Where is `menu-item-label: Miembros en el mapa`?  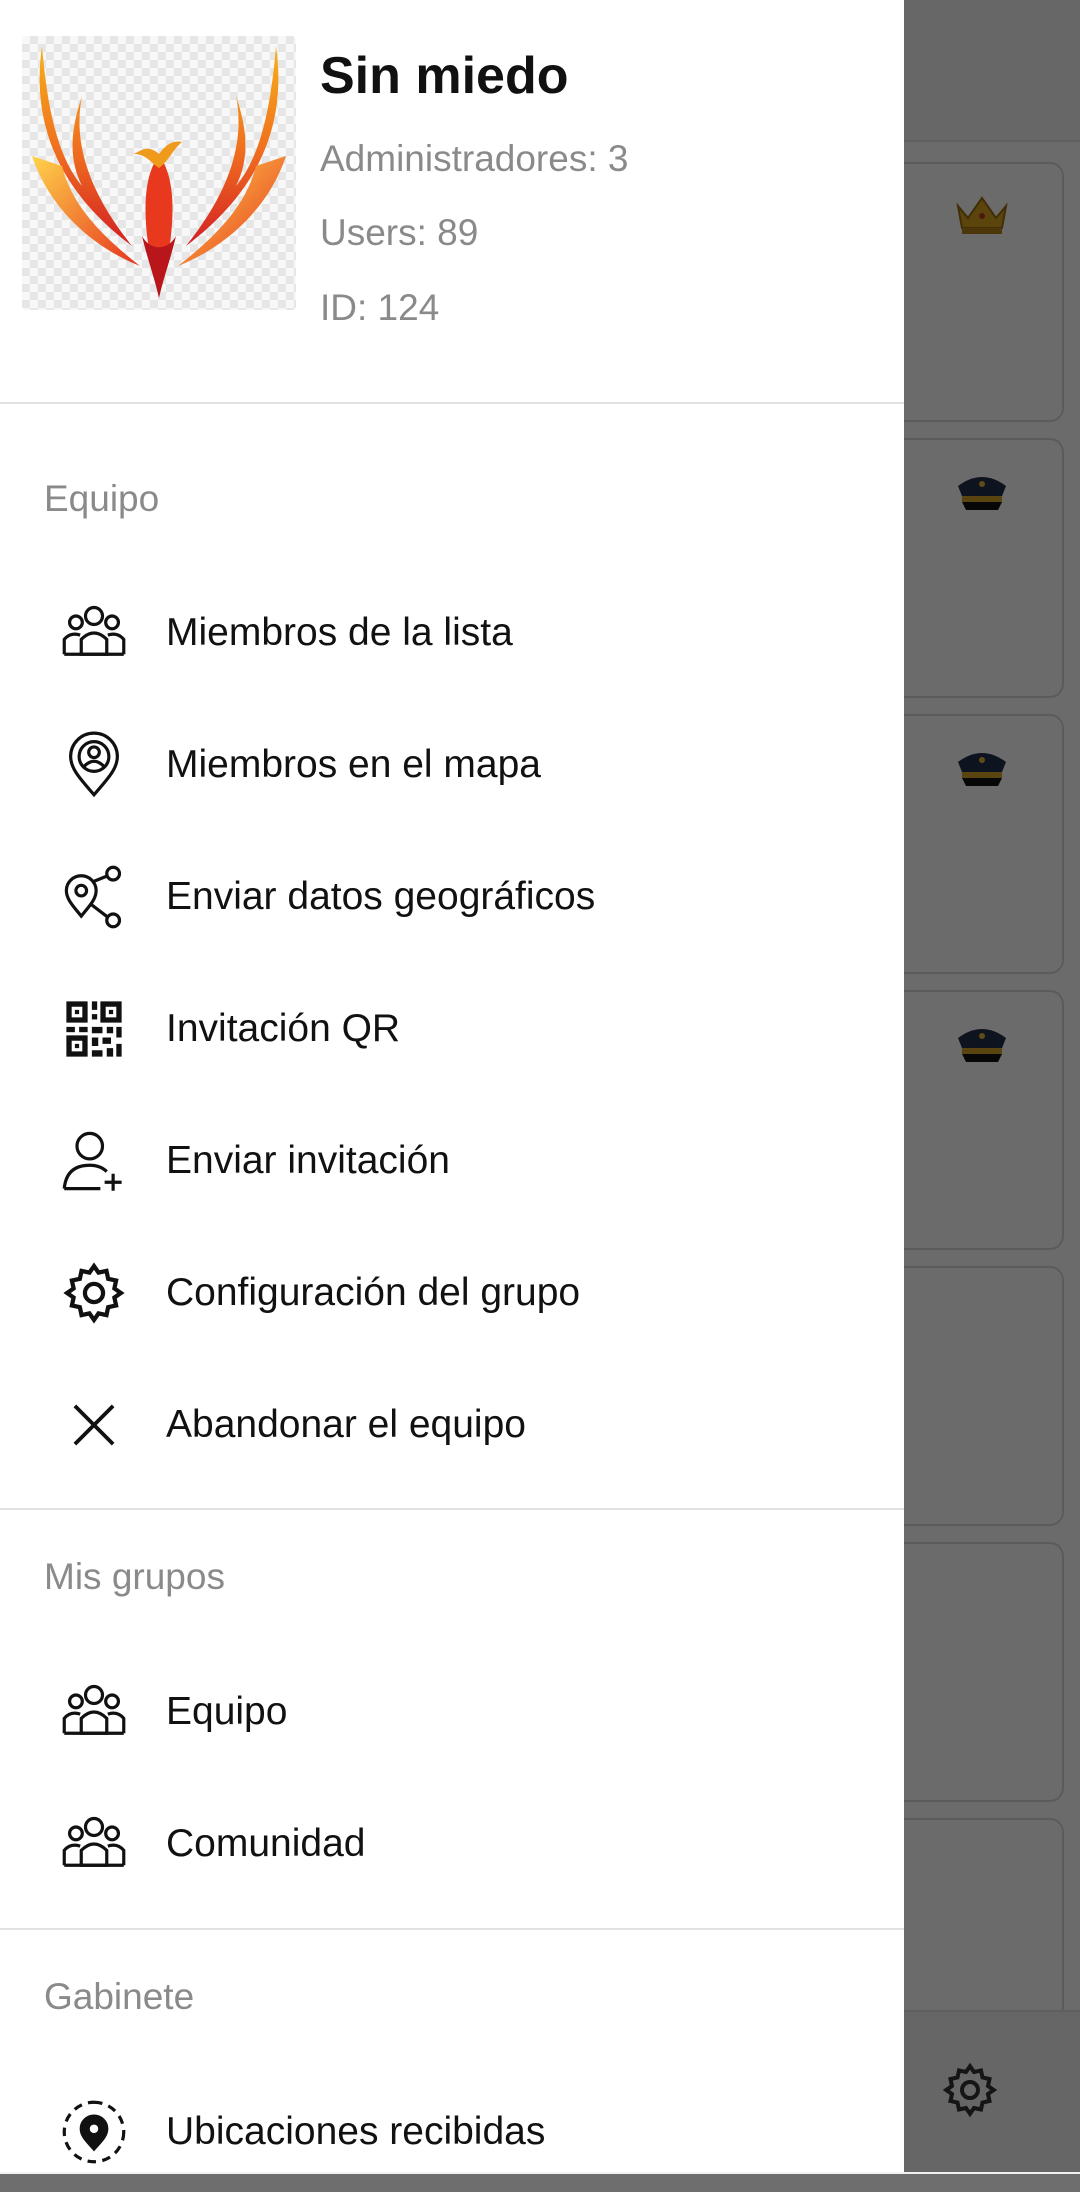 menu-item-label: Miembros en el mapa is located at coordinates (353, 764).